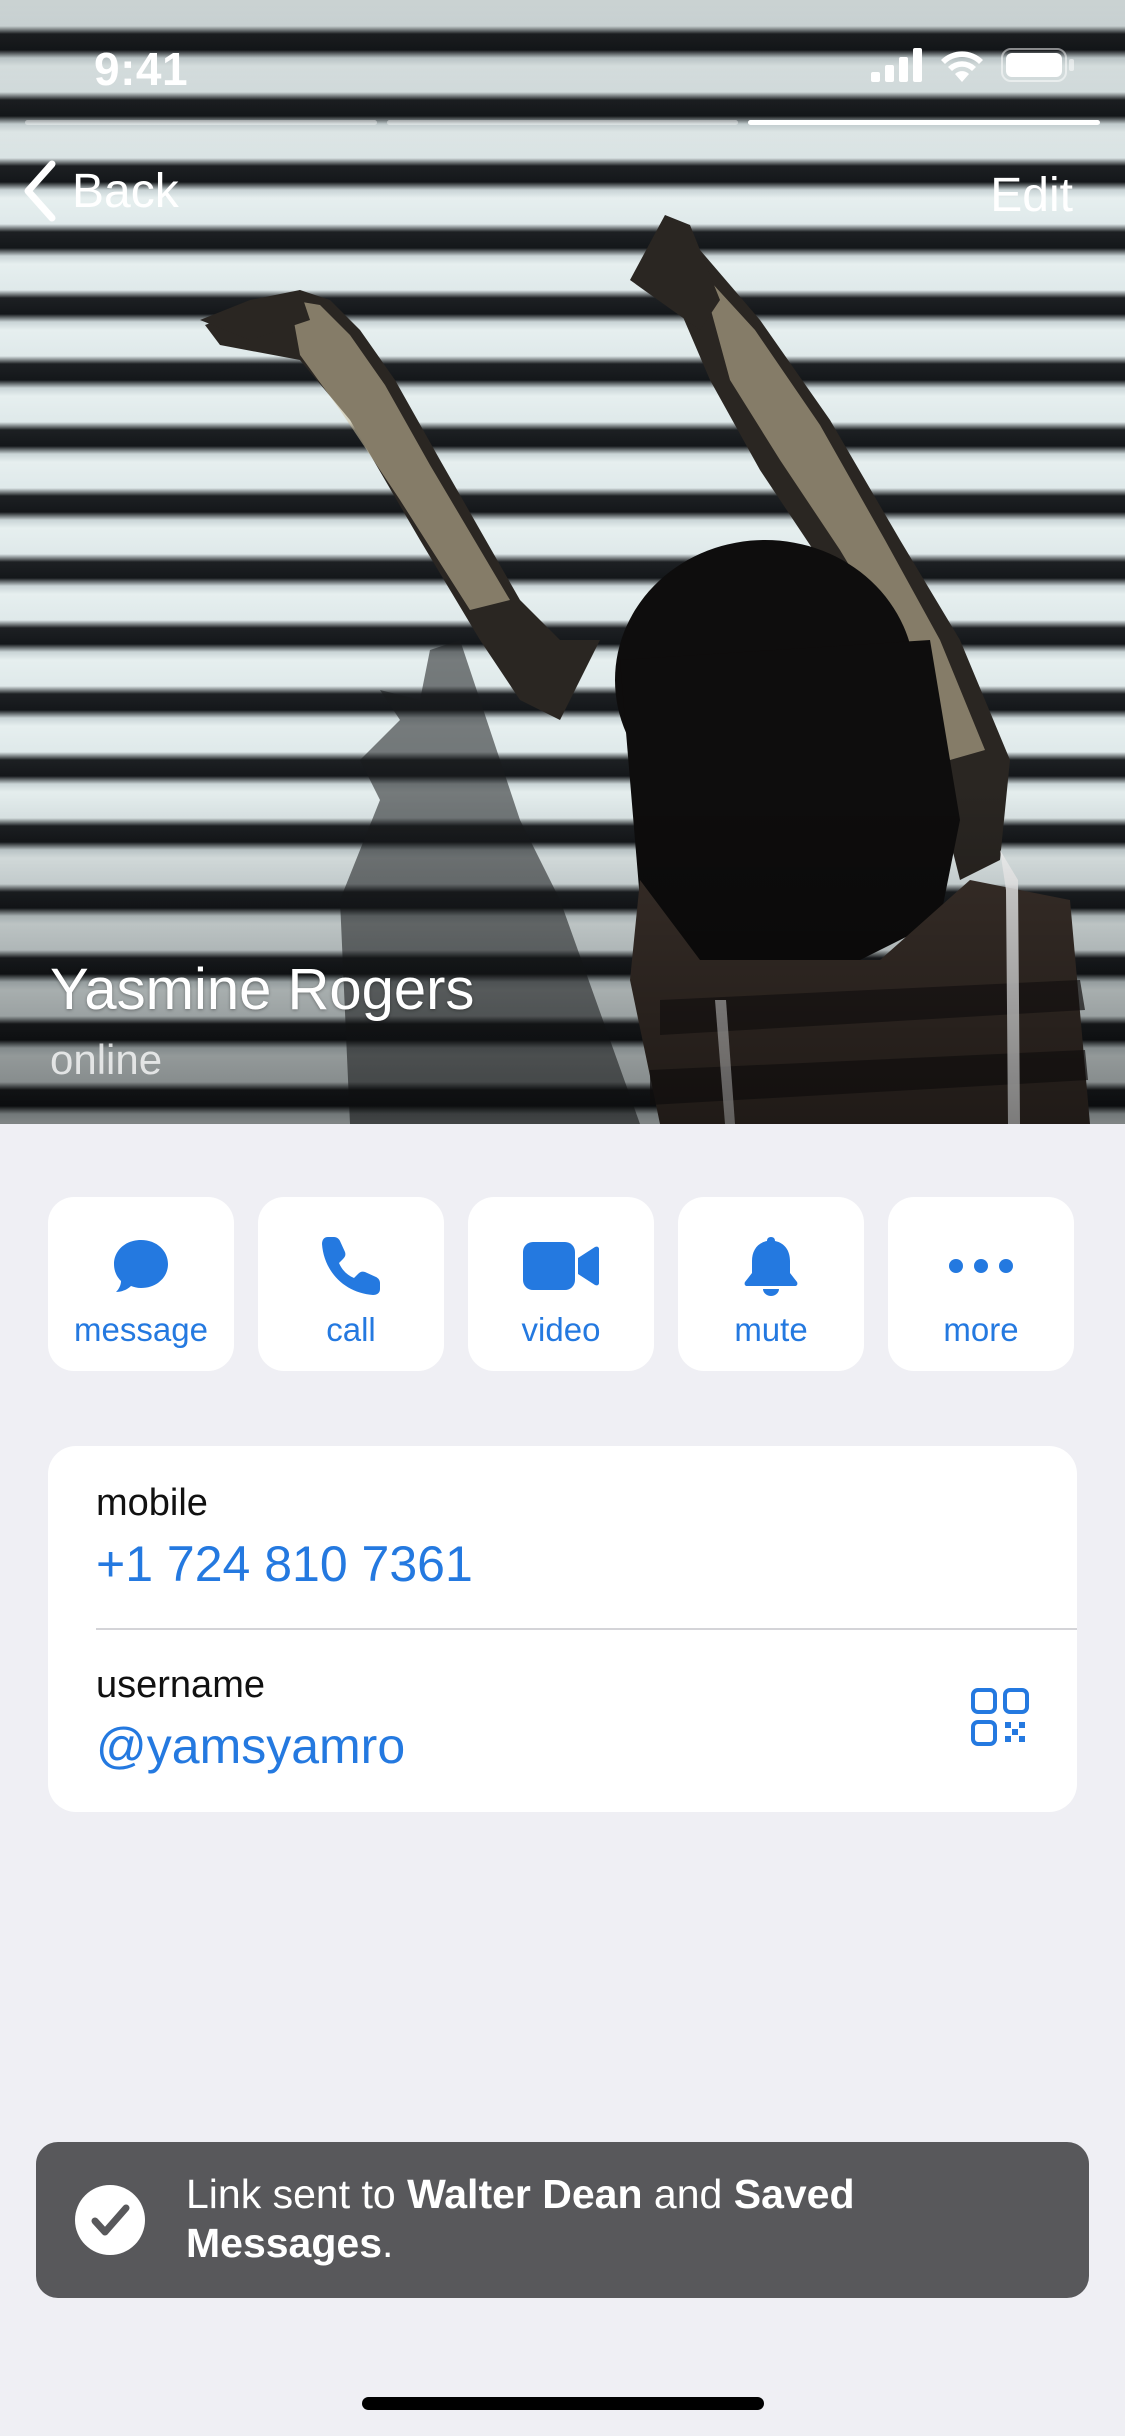 This screenshot has height=2436, width=1125. Describe the element at coordinates (351, 1329) in the screenshot. I see `call-label: call` at that location.